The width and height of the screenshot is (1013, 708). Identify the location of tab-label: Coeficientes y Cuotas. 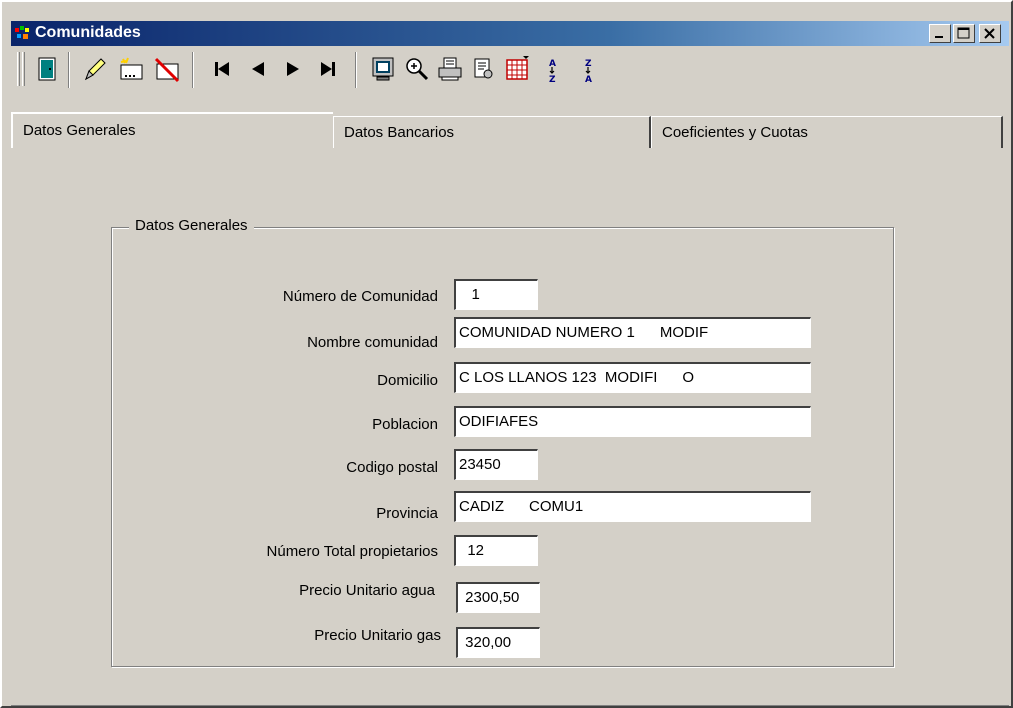
(735, 132).